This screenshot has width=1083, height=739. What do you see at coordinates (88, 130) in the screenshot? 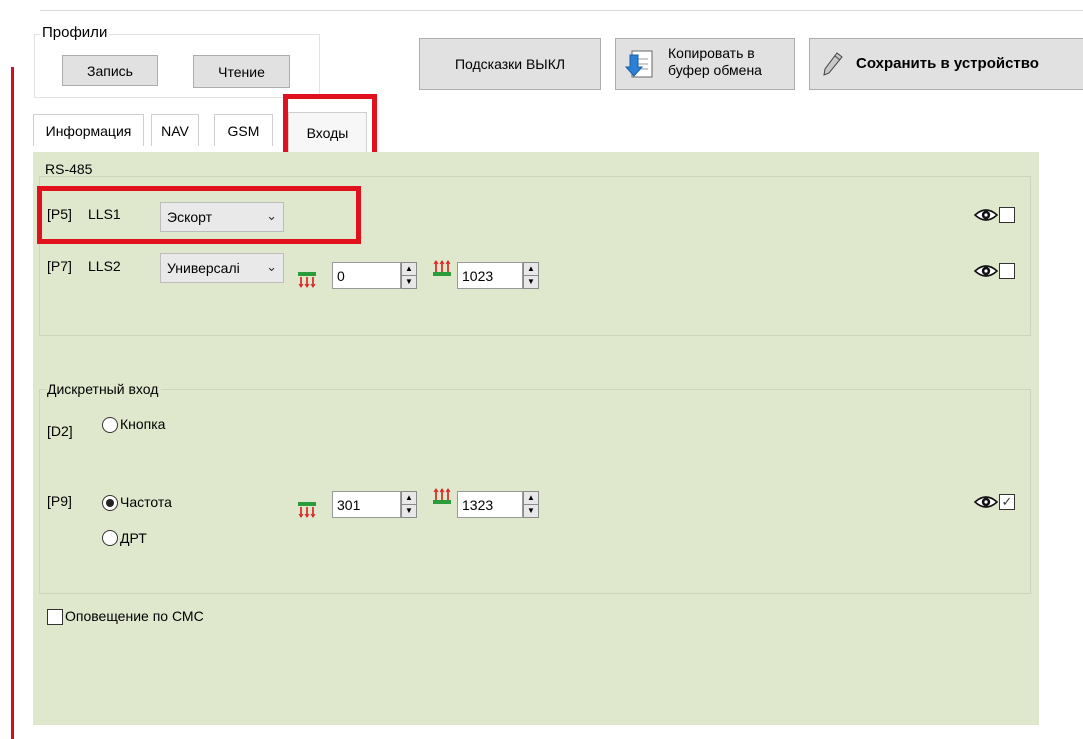
I see `tab-information: Информация` at bounding box center [88, 130].